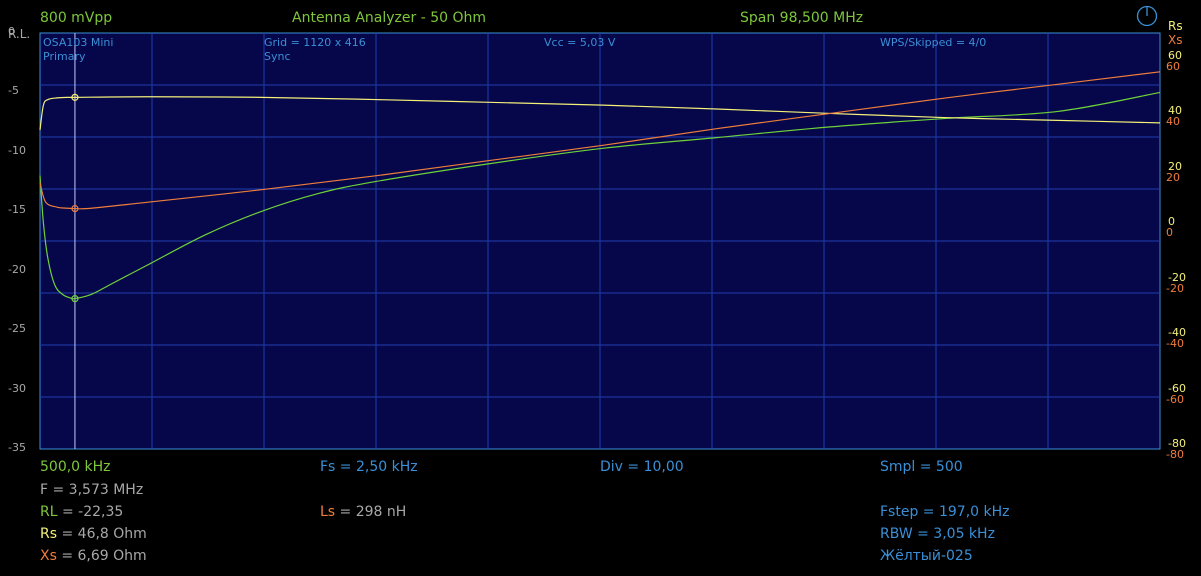 The width and height of the screenshot is (1201, 576). Describe the element at coordinates (328, 512) in the screenshot. I see `ls-readout-label: Ls` at that location.